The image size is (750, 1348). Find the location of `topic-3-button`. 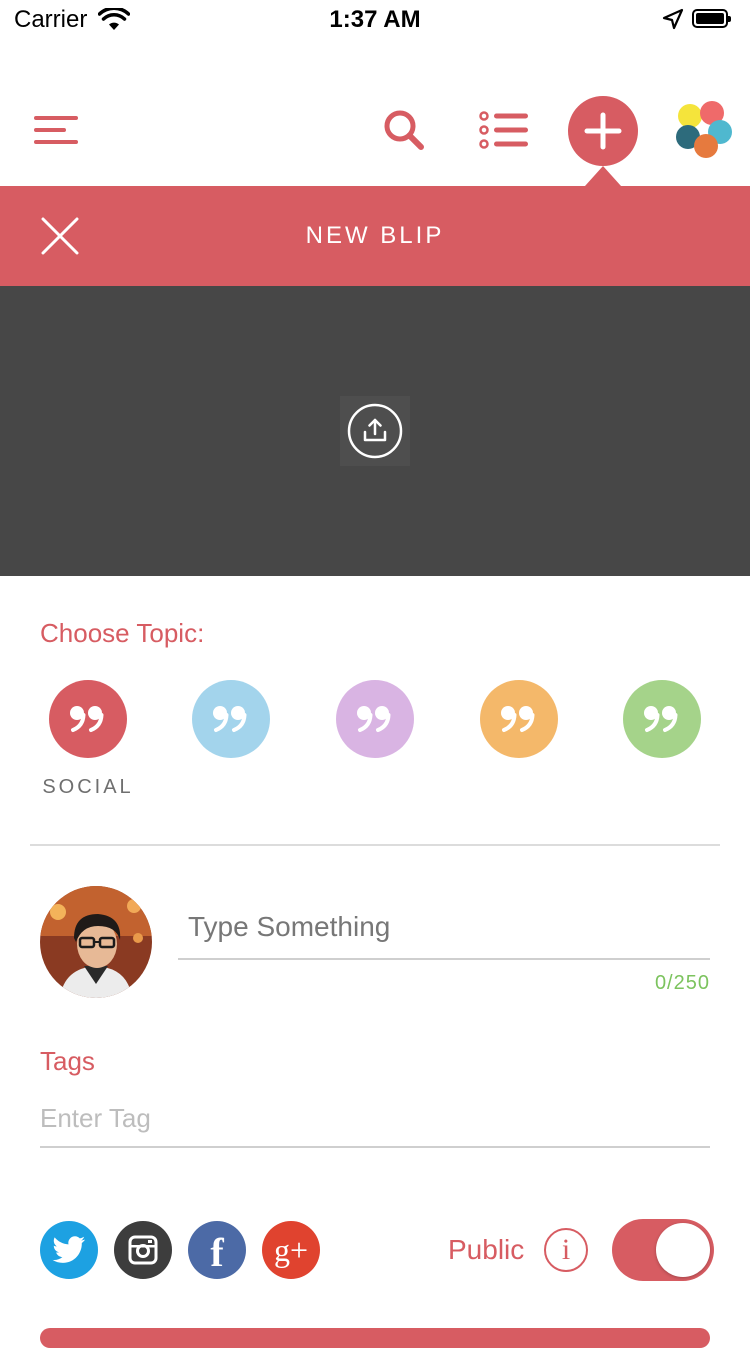

topic-3-button is located at coordinates (375, 719).